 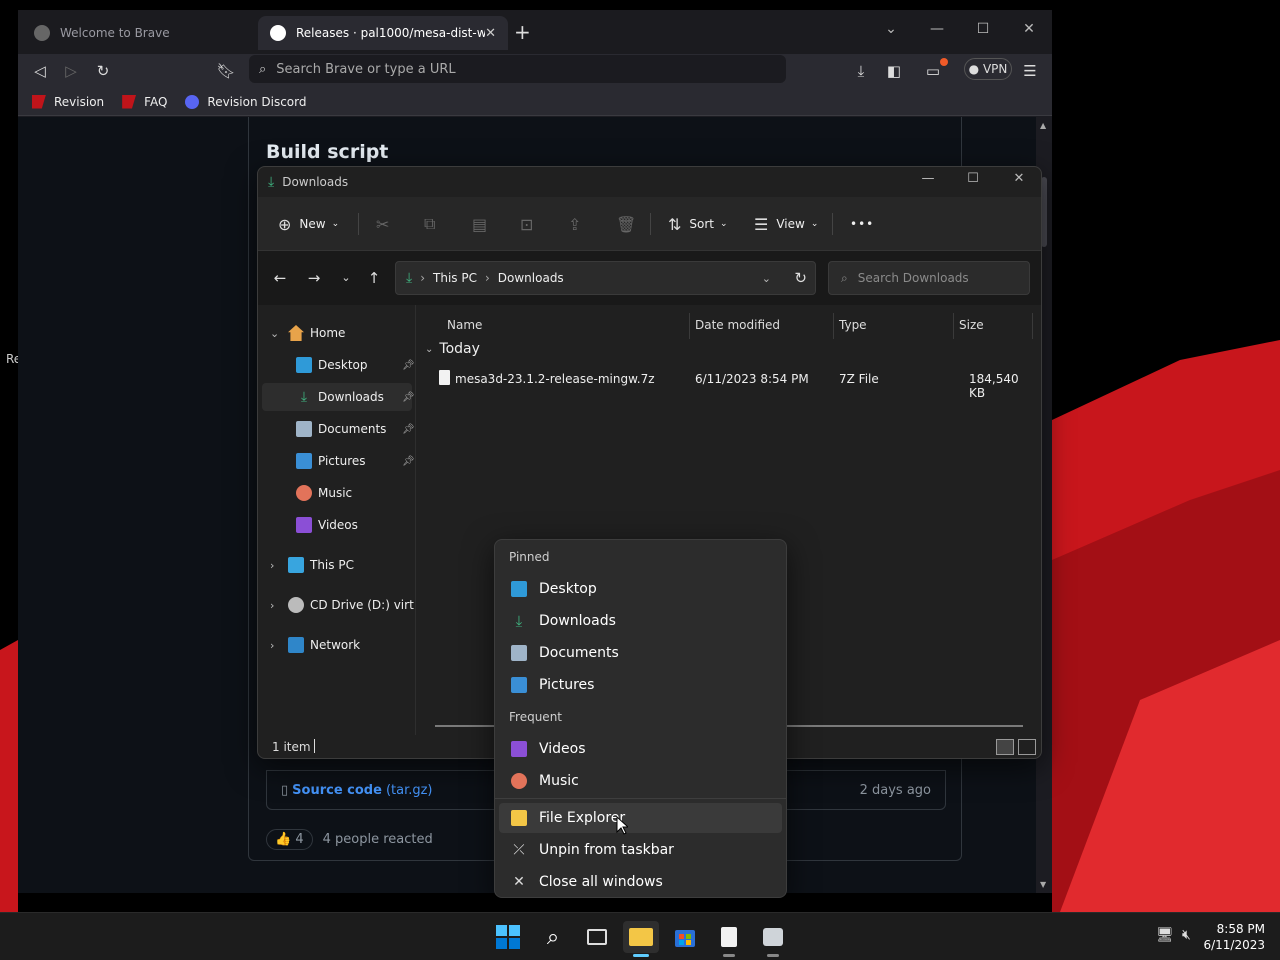 What do you see at coordinates (988, 69) in the screenshot?
I see `vpn-button: ● VPN` at bounding box center [988, 69].